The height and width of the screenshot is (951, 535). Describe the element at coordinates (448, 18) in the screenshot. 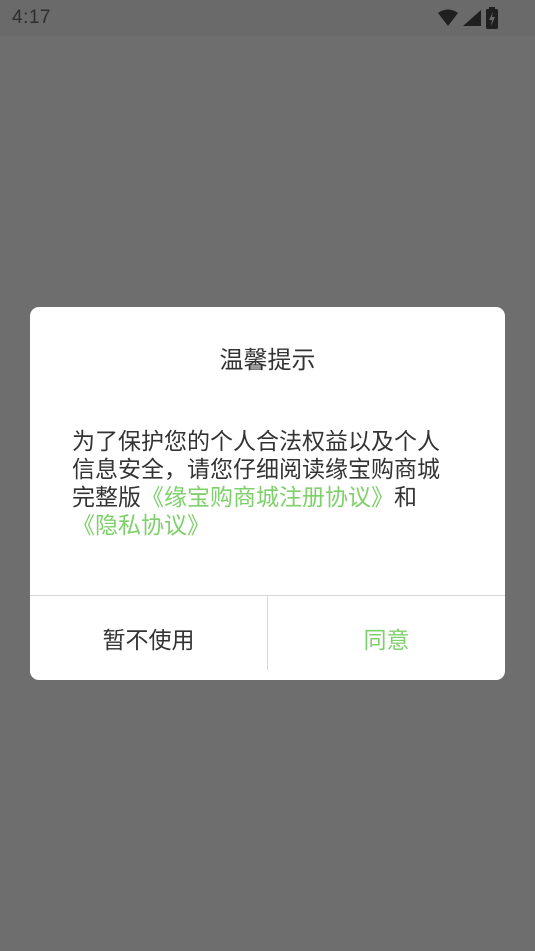

I see `wifi-icon` at that location.